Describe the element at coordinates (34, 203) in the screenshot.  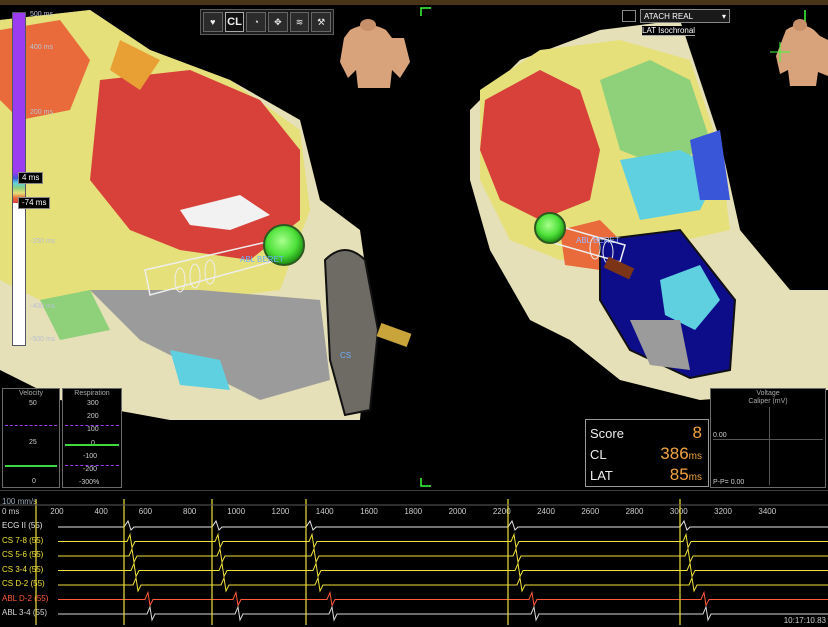
I see `scale-marker-lower: -74 ms` at that location.